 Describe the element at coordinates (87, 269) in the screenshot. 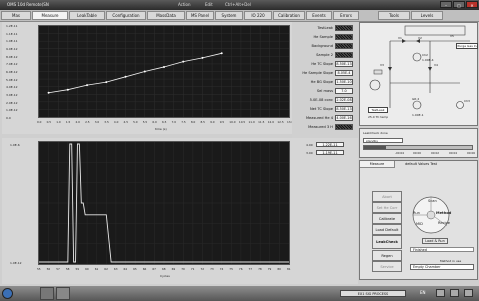

I see `lower-x-tick: 60` at that location.